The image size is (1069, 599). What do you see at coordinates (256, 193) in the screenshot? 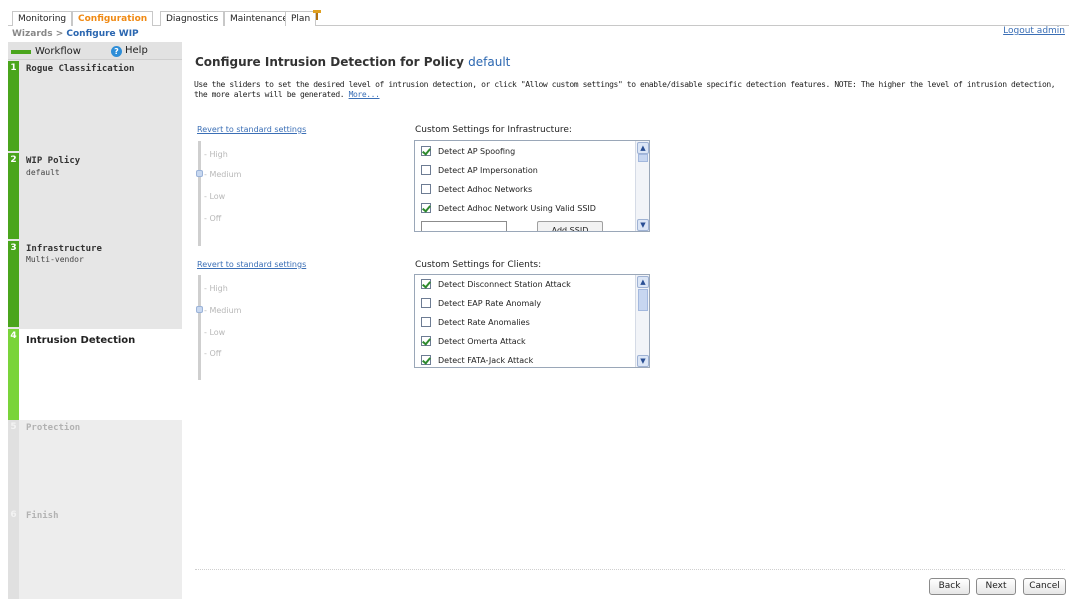
I see `infrastructure-detection-slider: - High - Medium - Low - Off` at bounding box center [256, 193].